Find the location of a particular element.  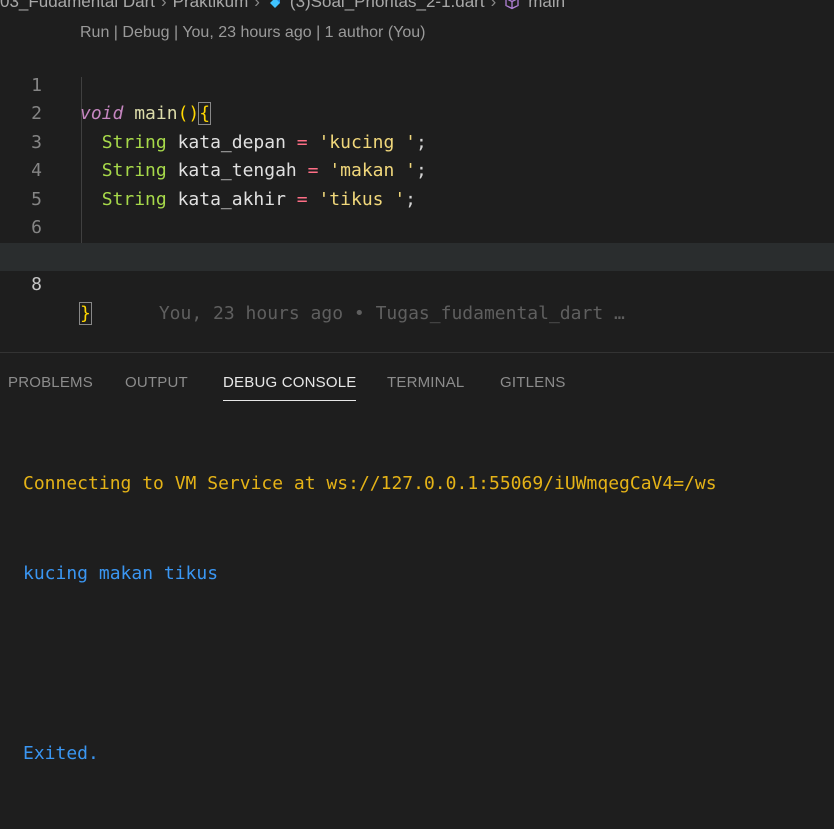

code-line-4: 4 String kata_akhir = 'tikus '; is located at coordinates (417, 169).